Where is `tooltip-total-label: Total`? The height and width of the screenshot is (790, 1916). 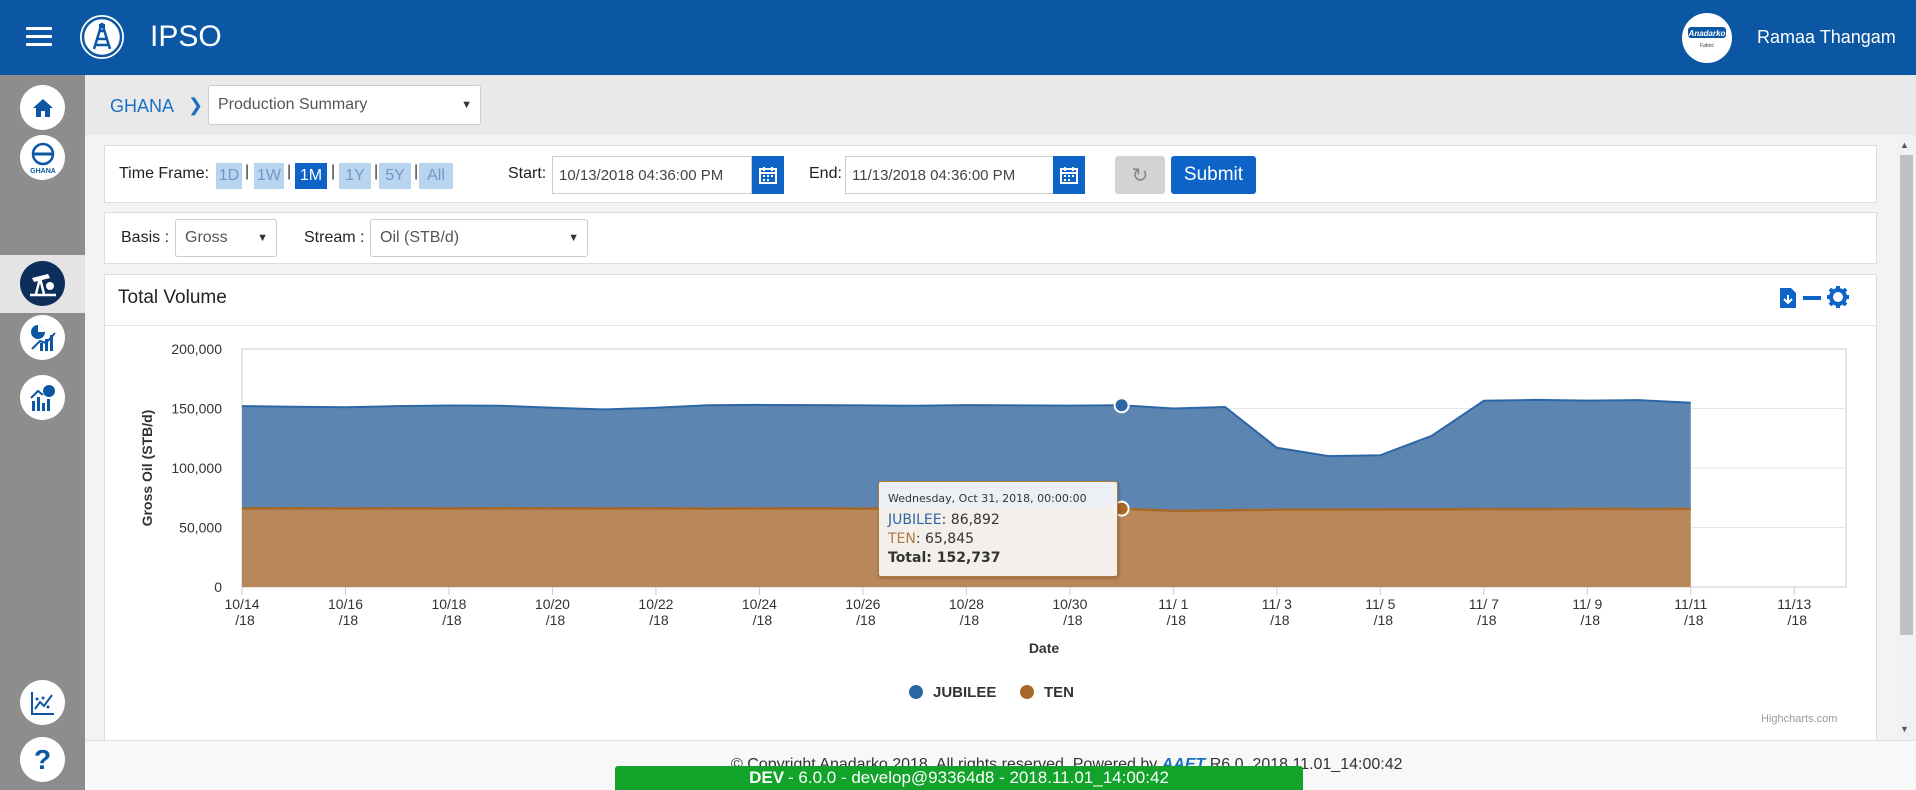 tooltip-total-label: Total is located at coordinates (907, 558).